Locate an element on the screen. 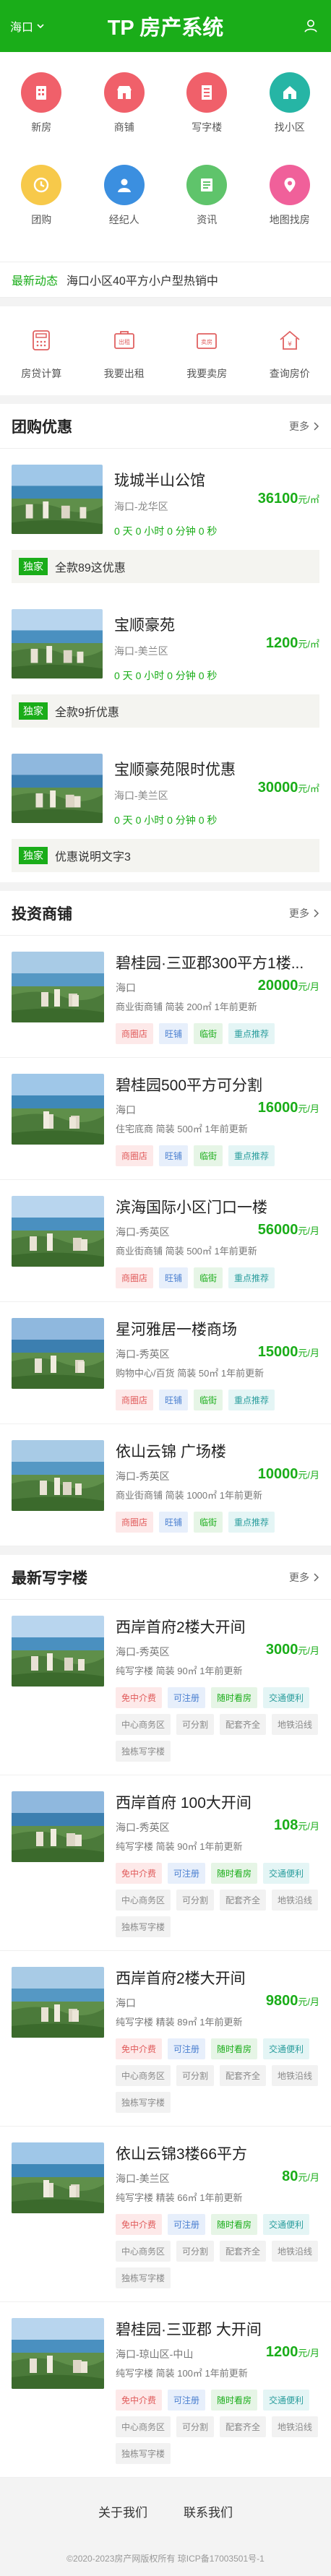  nav-item: 团购 is located at coordinates (41, 211).